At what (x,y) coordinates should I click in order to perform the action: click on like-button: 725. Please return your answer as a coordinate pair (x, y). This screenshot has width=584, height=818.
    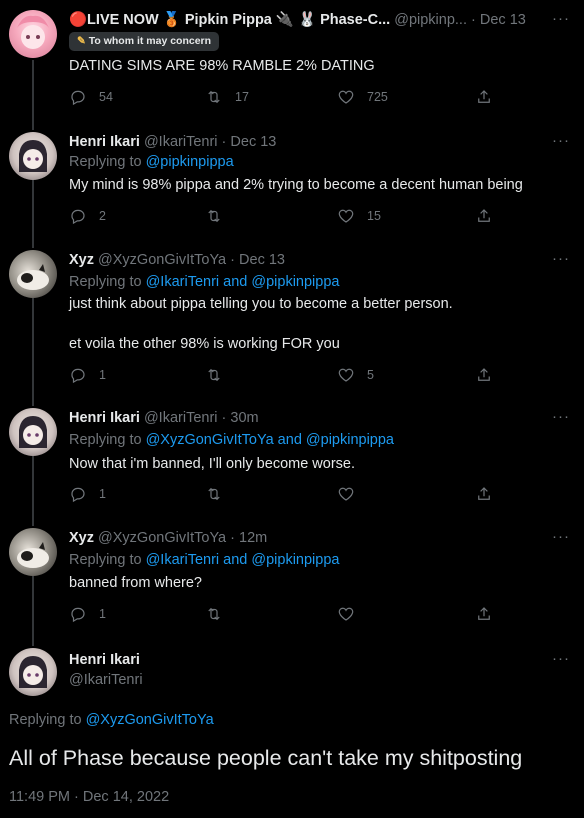
    Looking at the image, I should click on (362, 97).